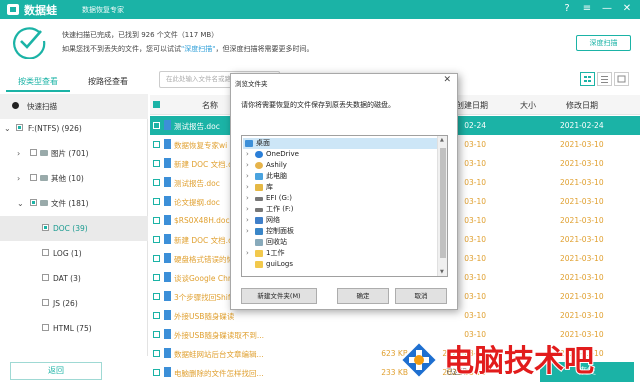 The width and height of the screenshot is (640, 387). I want to click on column-modified: 修改日期, so click(582, 105).